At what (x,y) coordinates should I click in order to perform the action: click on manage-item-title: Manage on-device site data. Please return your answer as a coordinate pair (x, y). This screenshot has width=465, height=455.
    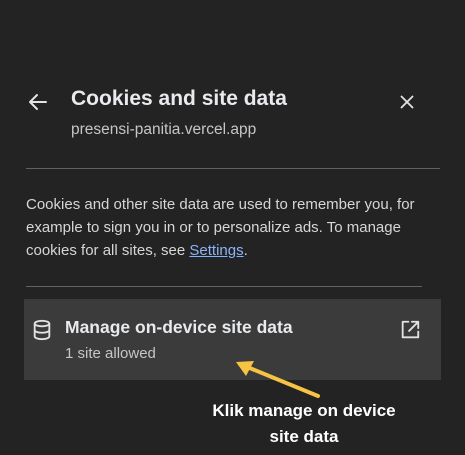
    Looking at the image, I should click on (179, 327).